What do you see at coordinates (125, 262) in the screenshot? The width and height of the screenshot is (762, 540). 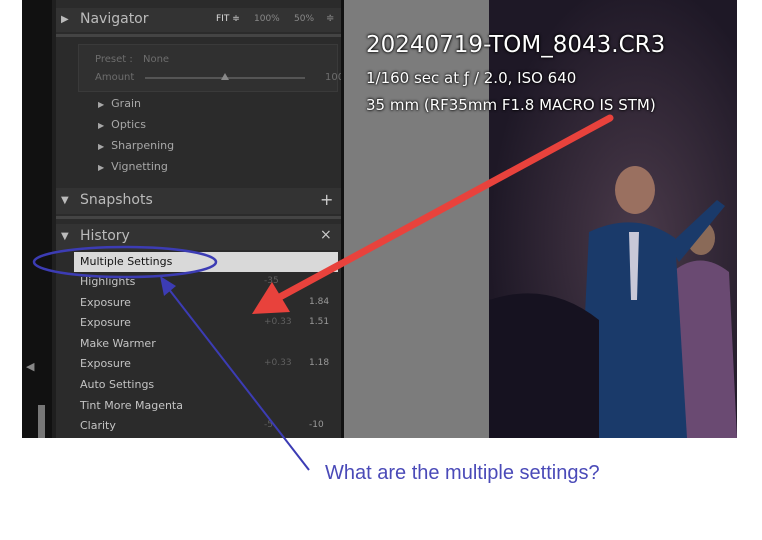 I see `highlight-ellipse` at bounding box center [125, 262].